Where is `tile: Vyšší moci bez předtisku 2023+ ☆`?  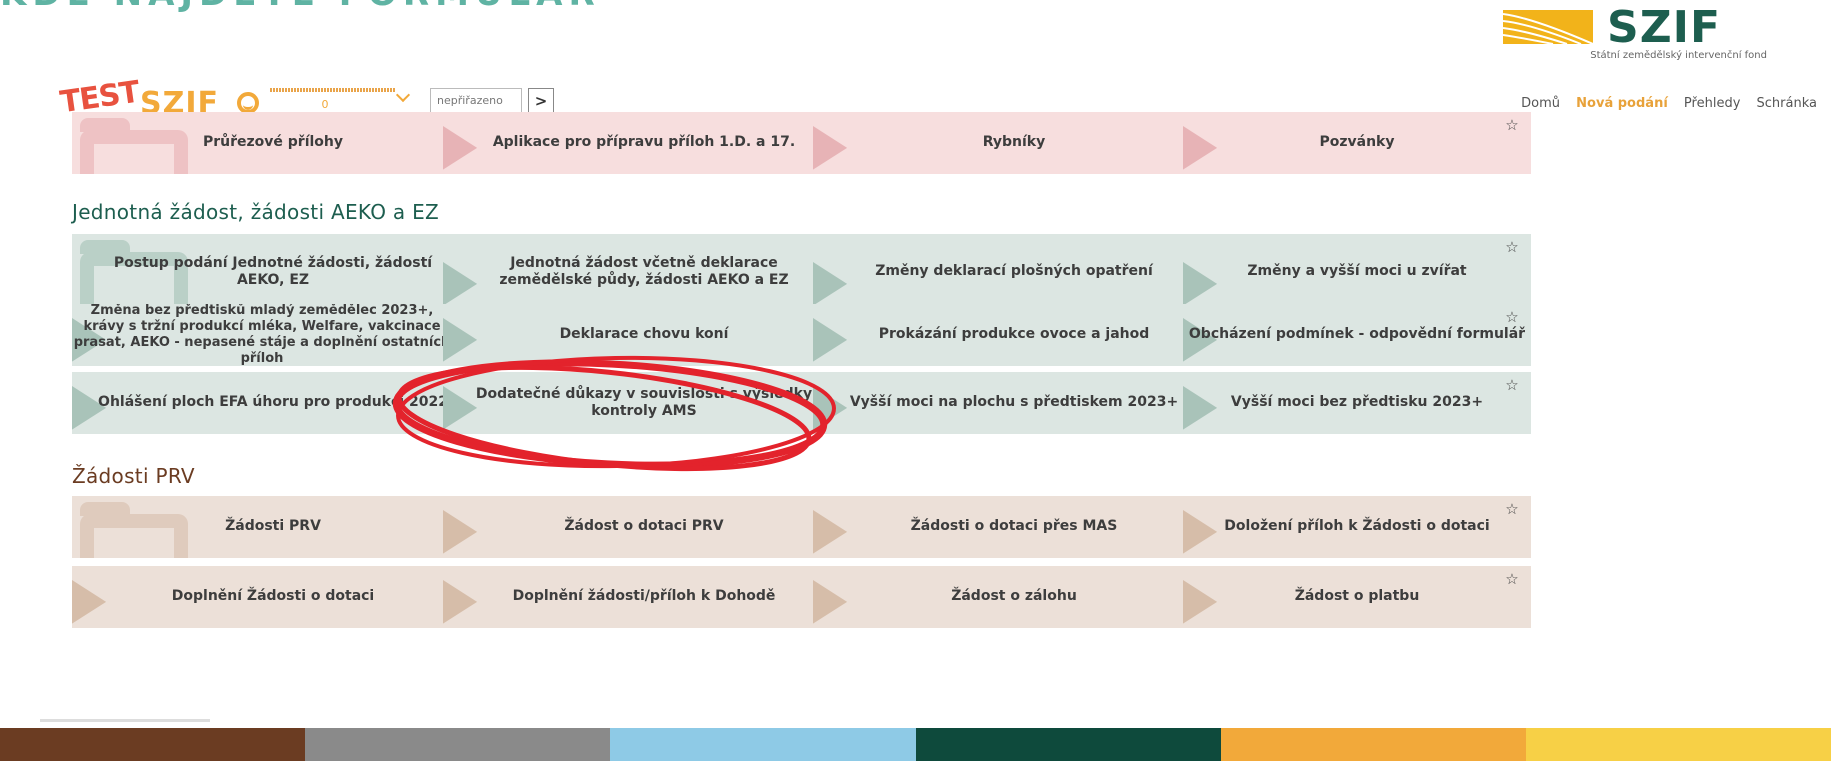
tile: Vyšší moci bez předtisku 2023+ ☆ is located at coordinates (1357, 403).